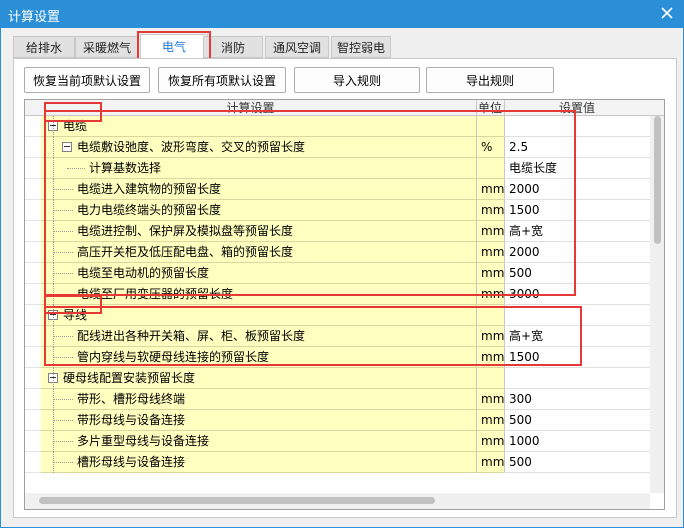 This screenshot has width=684, height=528. What do you see at coordinates (129, 378) in the screenshot?
I see `setting-name-label: 硬母线配置安装预留长度` at bounding box center [129, 378].